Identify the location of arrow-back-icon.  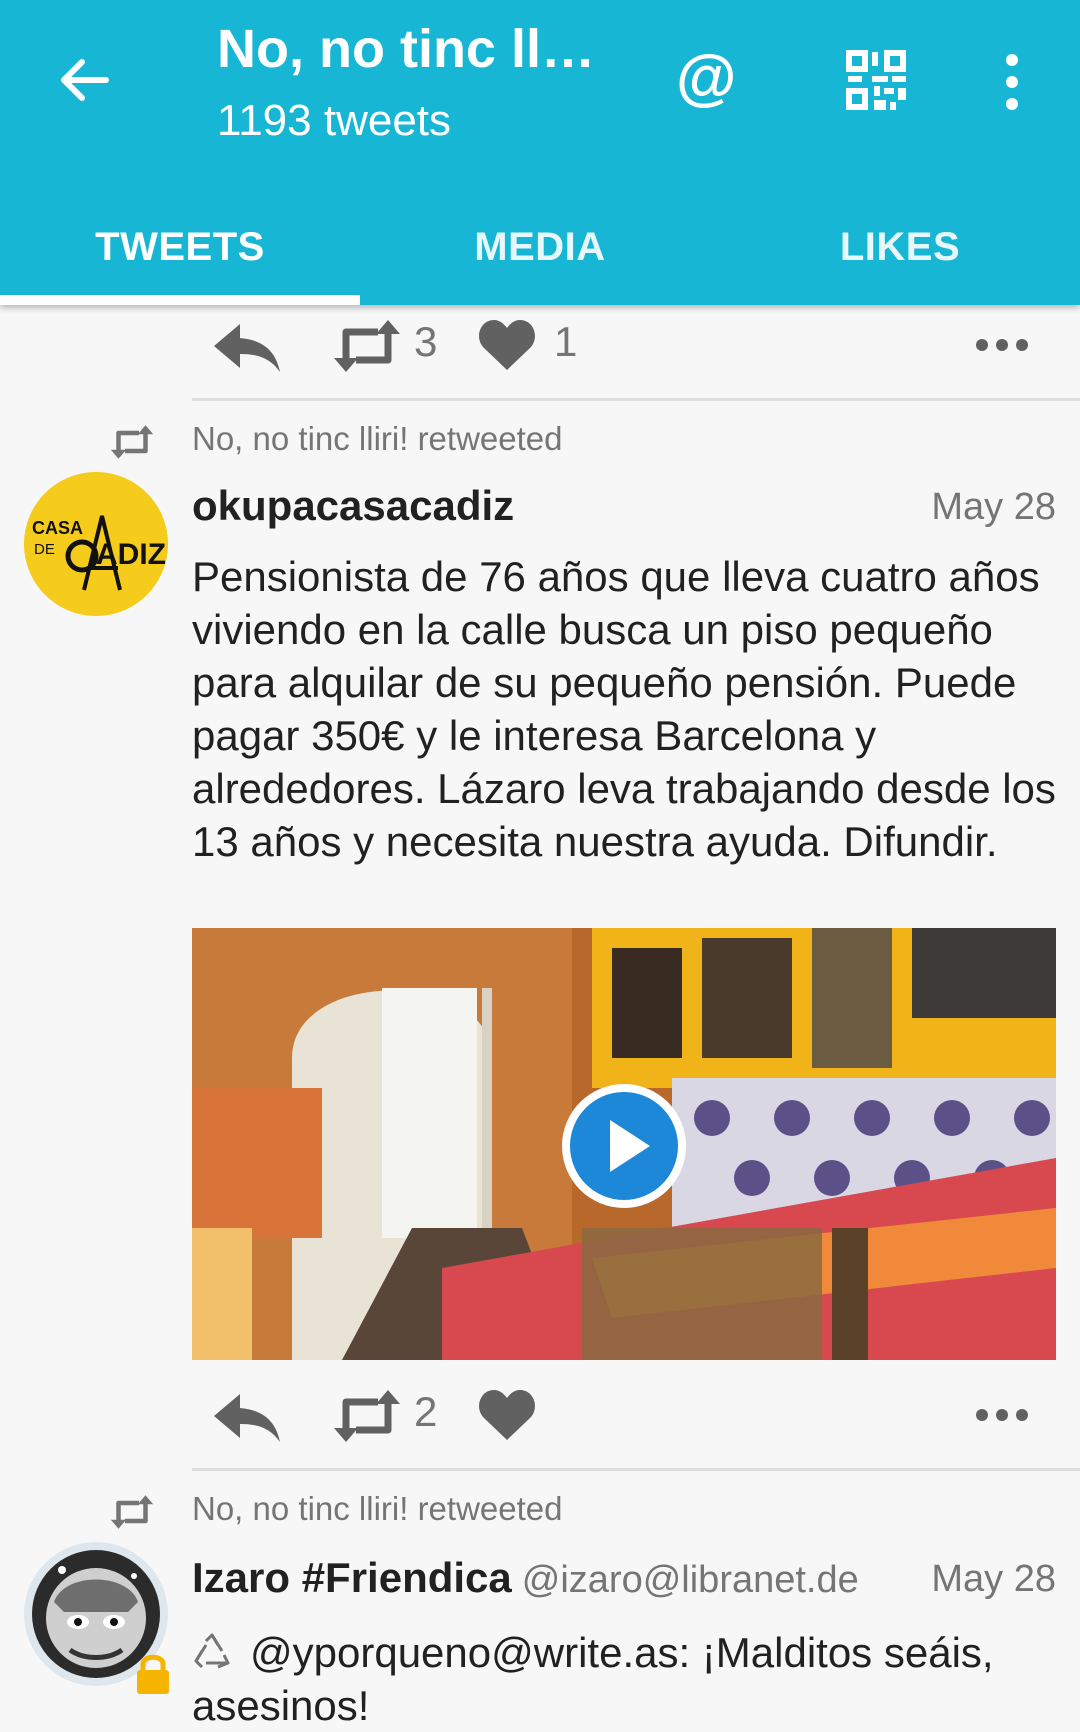
(84, 80).